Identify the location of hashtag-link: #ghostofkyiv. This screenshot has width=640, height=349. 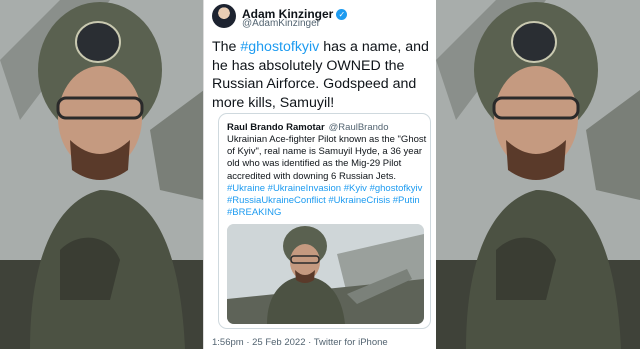
(279, 47).